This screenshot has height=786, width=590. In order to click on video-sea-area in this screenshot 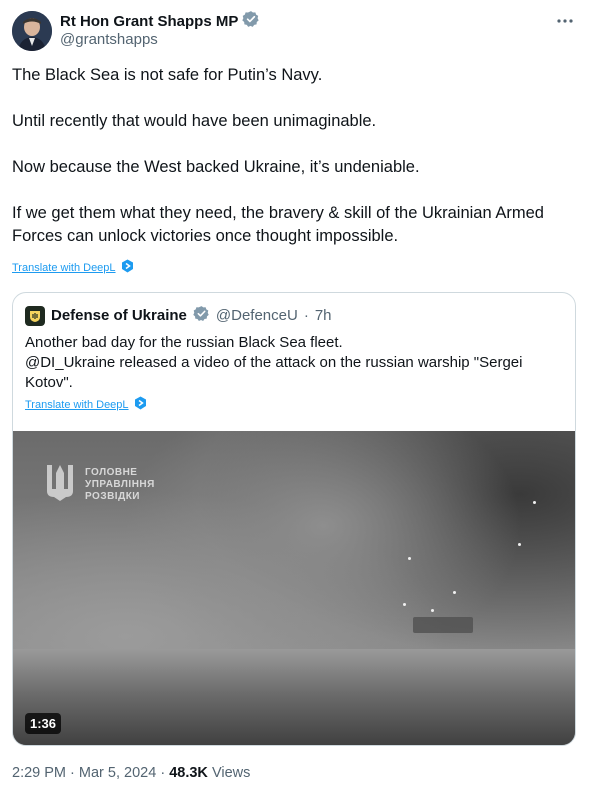, I will do `click(294, 697)`.